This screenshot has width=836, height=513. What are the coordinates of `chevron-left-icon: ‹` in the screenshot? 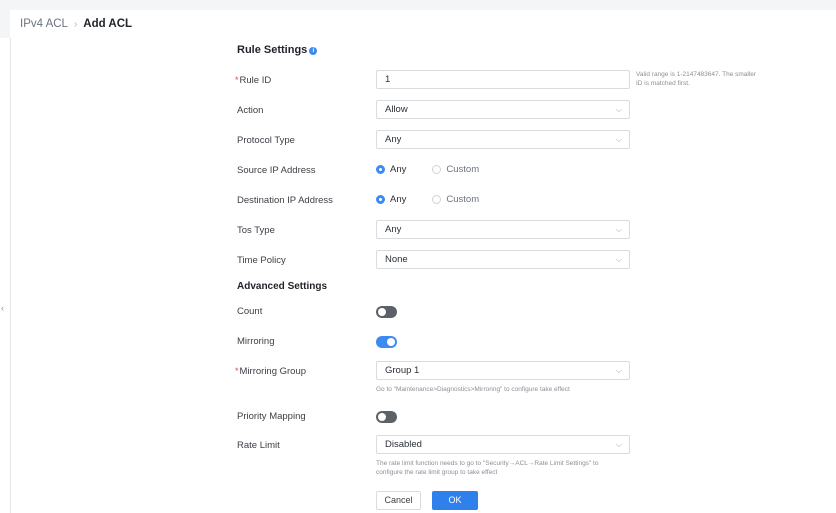 It's located at (2, 308).